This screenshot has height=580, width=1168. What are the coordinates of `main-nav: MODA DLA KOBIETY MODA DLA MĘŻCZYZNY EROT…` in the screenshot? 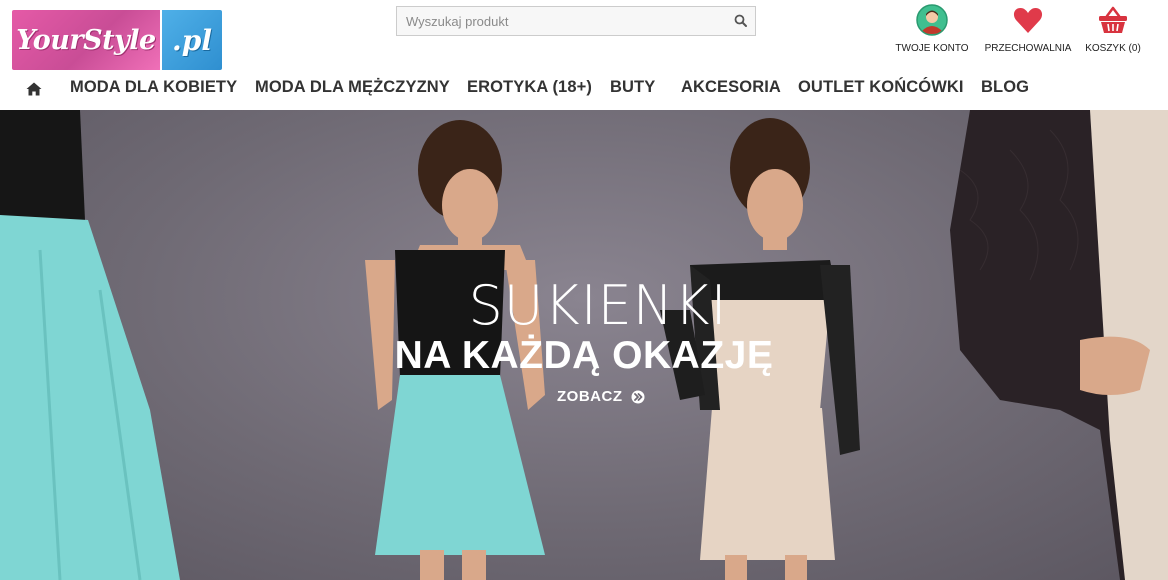 It's located at (584, 89).